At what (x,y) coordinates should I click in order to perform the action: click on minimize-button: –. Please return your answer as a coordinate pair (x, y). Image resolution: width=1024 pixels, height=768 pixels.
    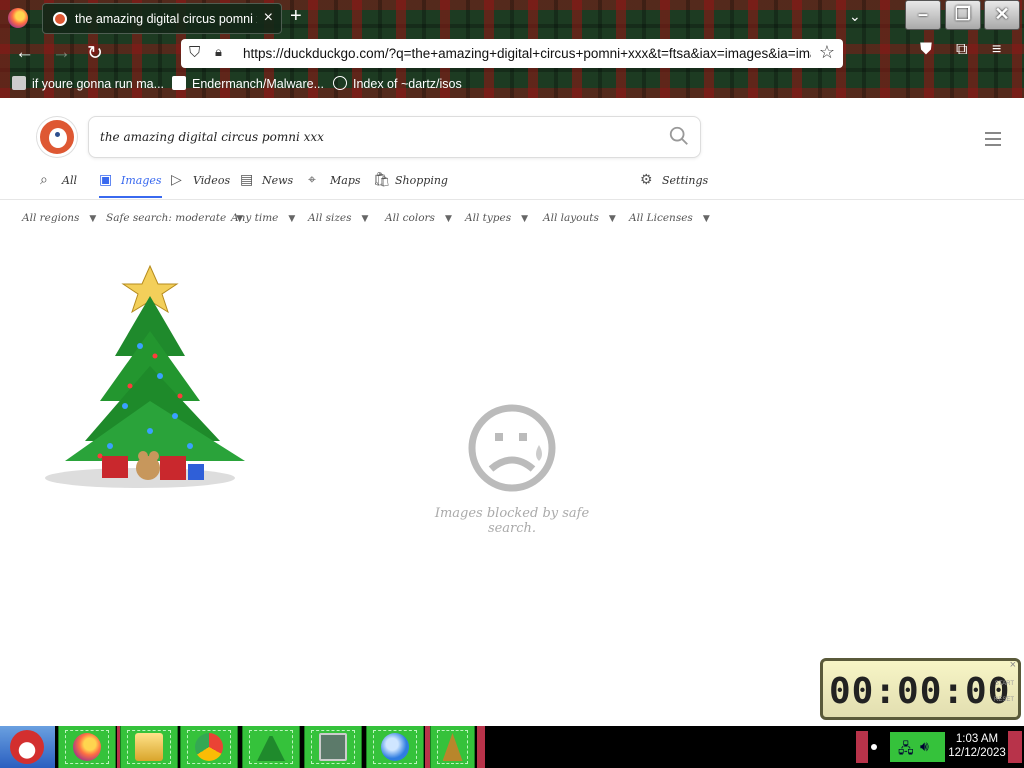
    Looking at the image, I should click on (923, 15).